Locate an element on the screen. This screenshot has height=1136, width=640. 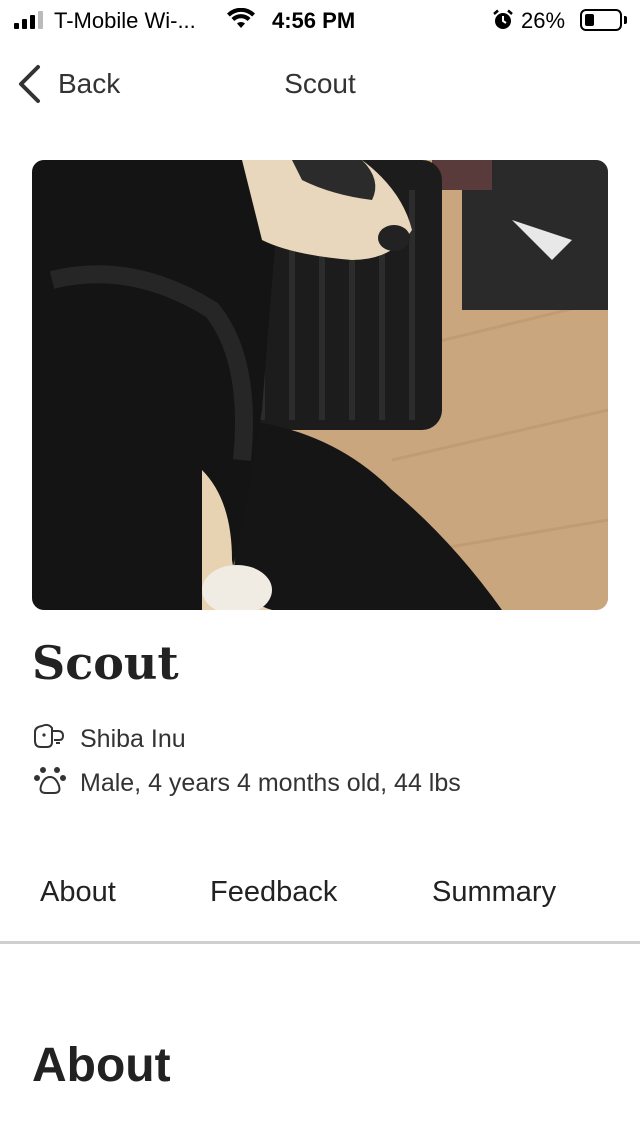
paw-icon is located at coordinates (50, 783).